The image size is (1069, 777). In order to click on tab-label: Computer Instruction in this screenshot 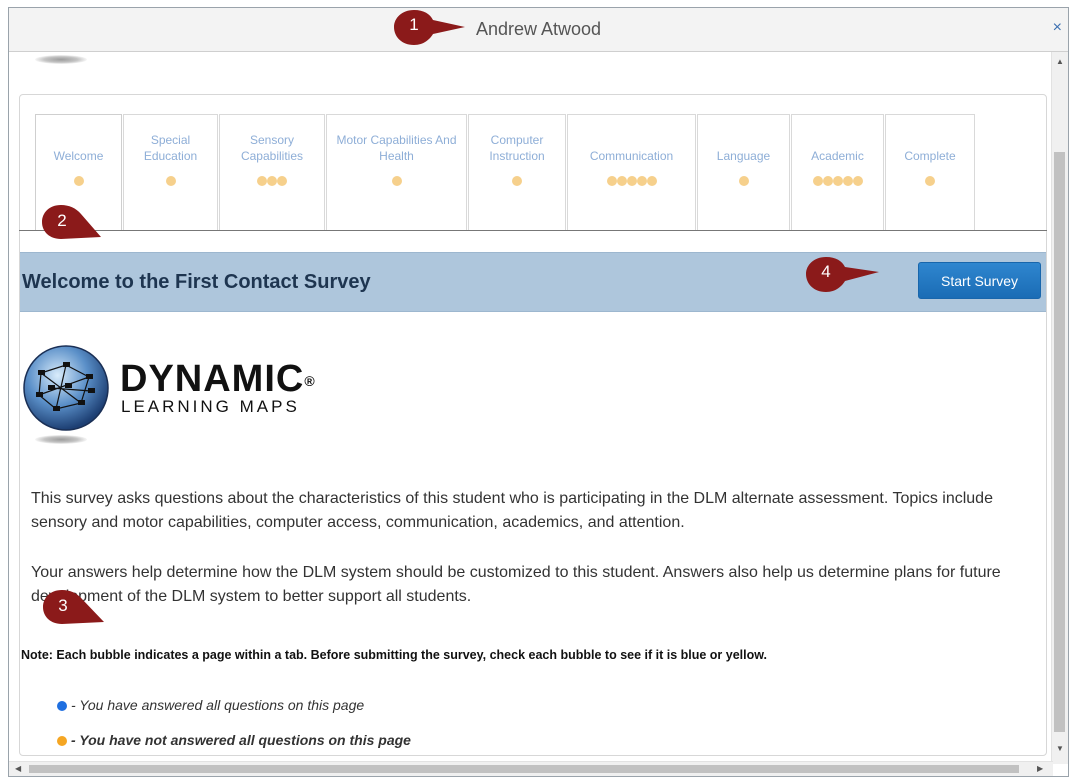, I will do `click(517, 148)`.